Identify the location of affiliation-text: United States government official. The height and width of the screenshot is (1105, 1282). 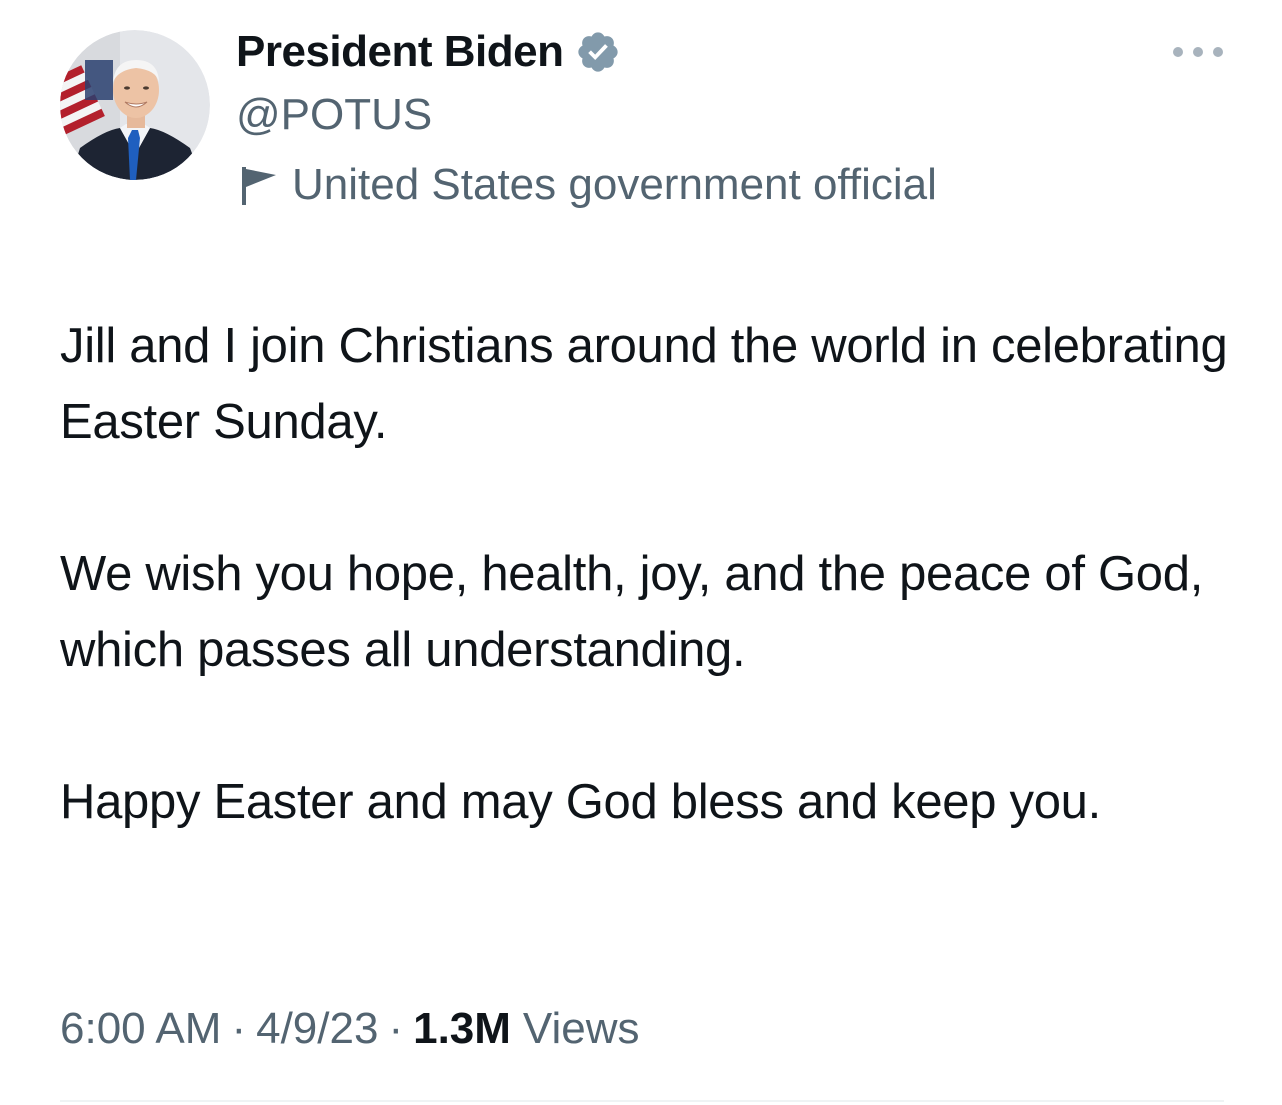
(614, 184).